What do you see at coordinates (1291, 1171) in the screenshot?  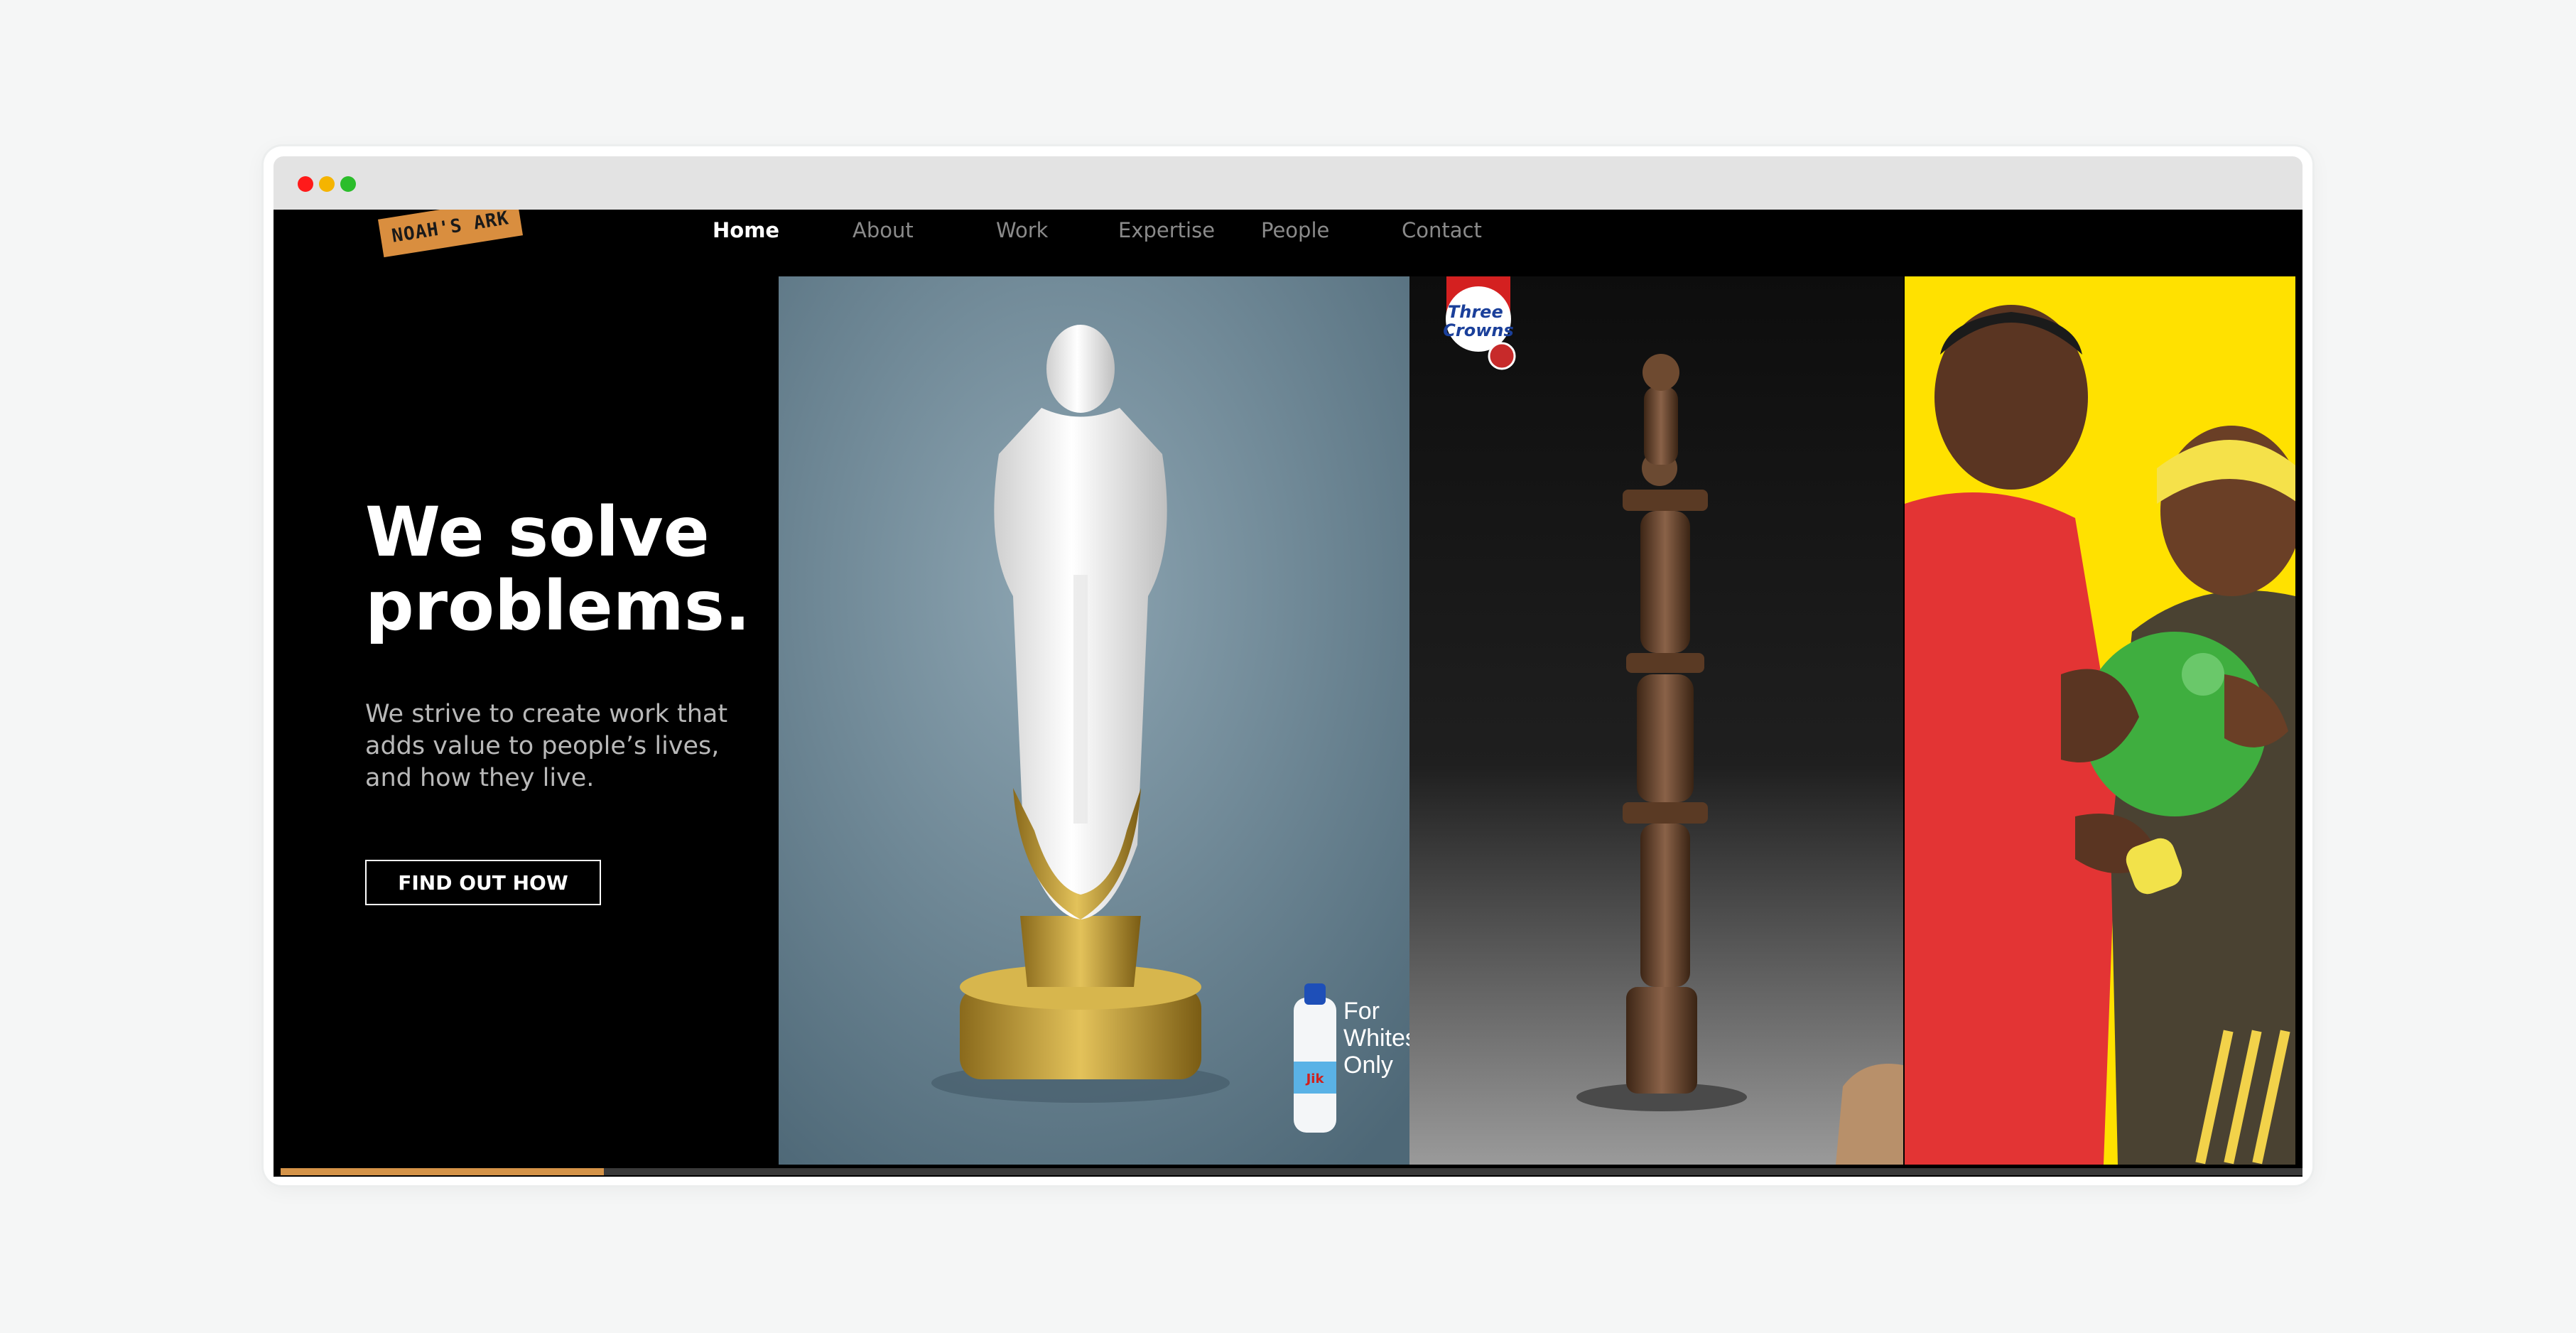 I see `slider-progress-track` at bounding box center [1291, 1171].